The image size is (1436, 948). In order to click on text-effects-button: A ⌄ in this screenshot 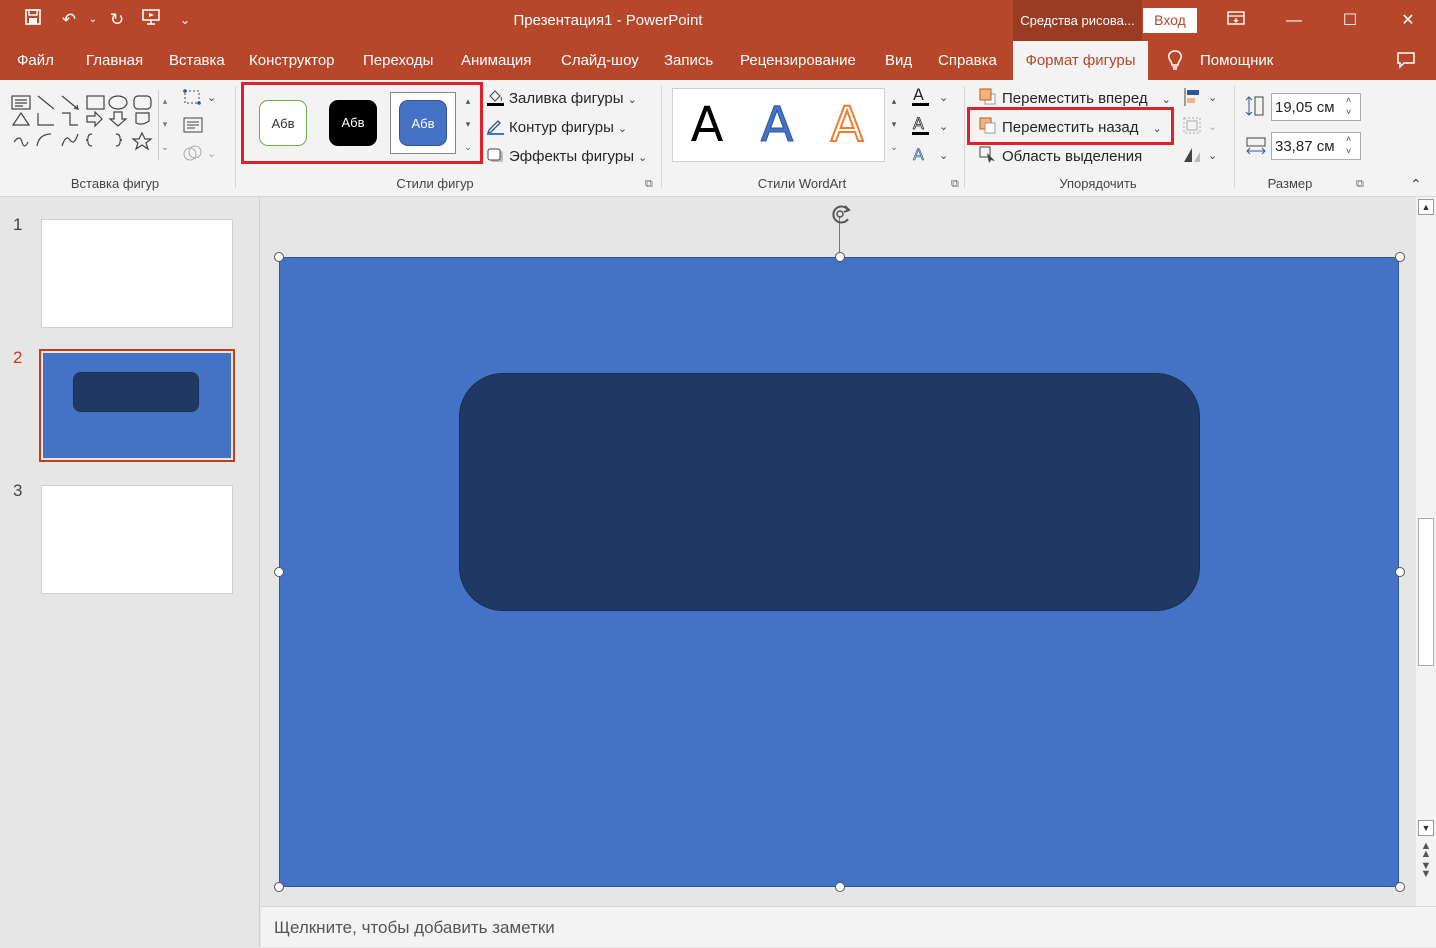, I will do `click(931, 155)`.